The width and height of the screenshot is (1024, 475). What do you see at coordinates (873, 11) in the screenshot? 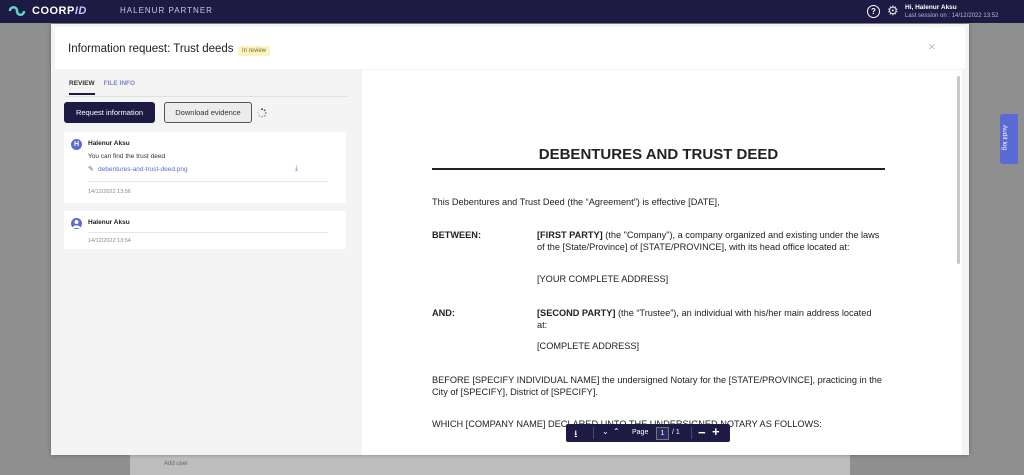
I see `help-icon: ?` at bounding box center [873, 11].